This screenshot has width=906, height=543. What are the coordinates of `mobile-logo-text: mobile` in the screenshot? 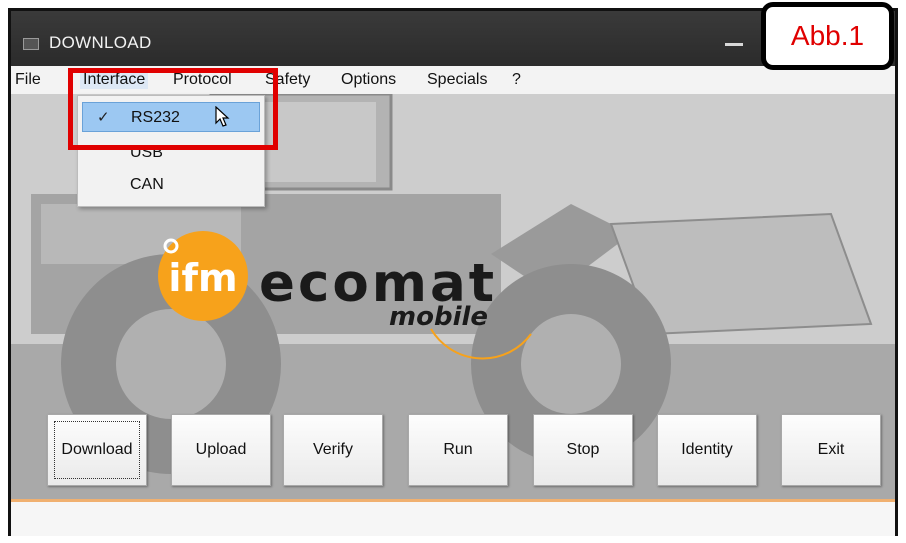 It's located at (439, 317).